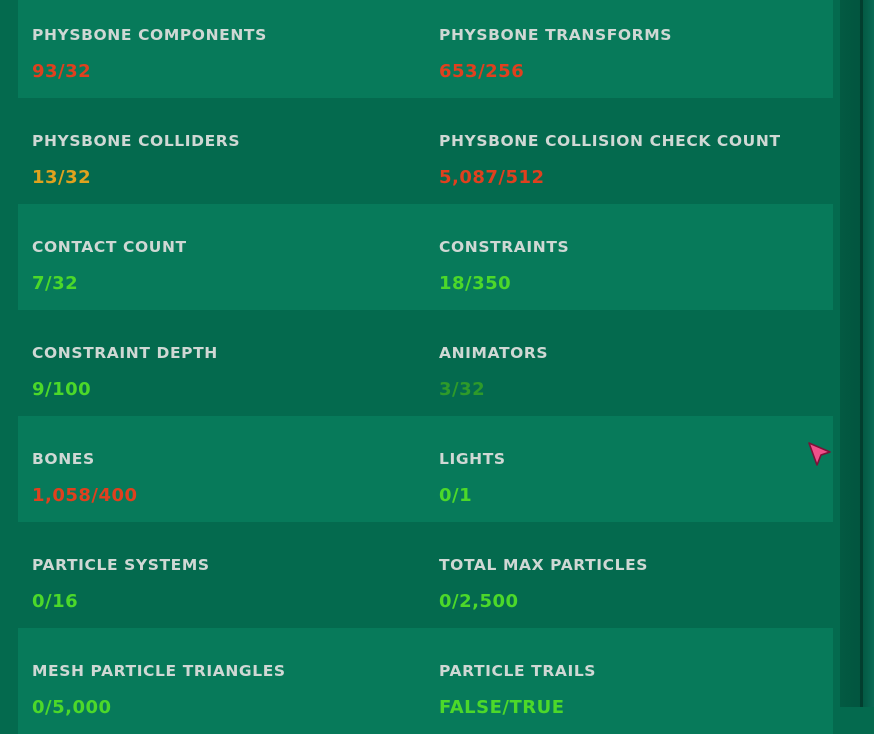  Describe the element at coordinates (63, 459) in the screenshot. I see `stat-label: BONES` at that location.